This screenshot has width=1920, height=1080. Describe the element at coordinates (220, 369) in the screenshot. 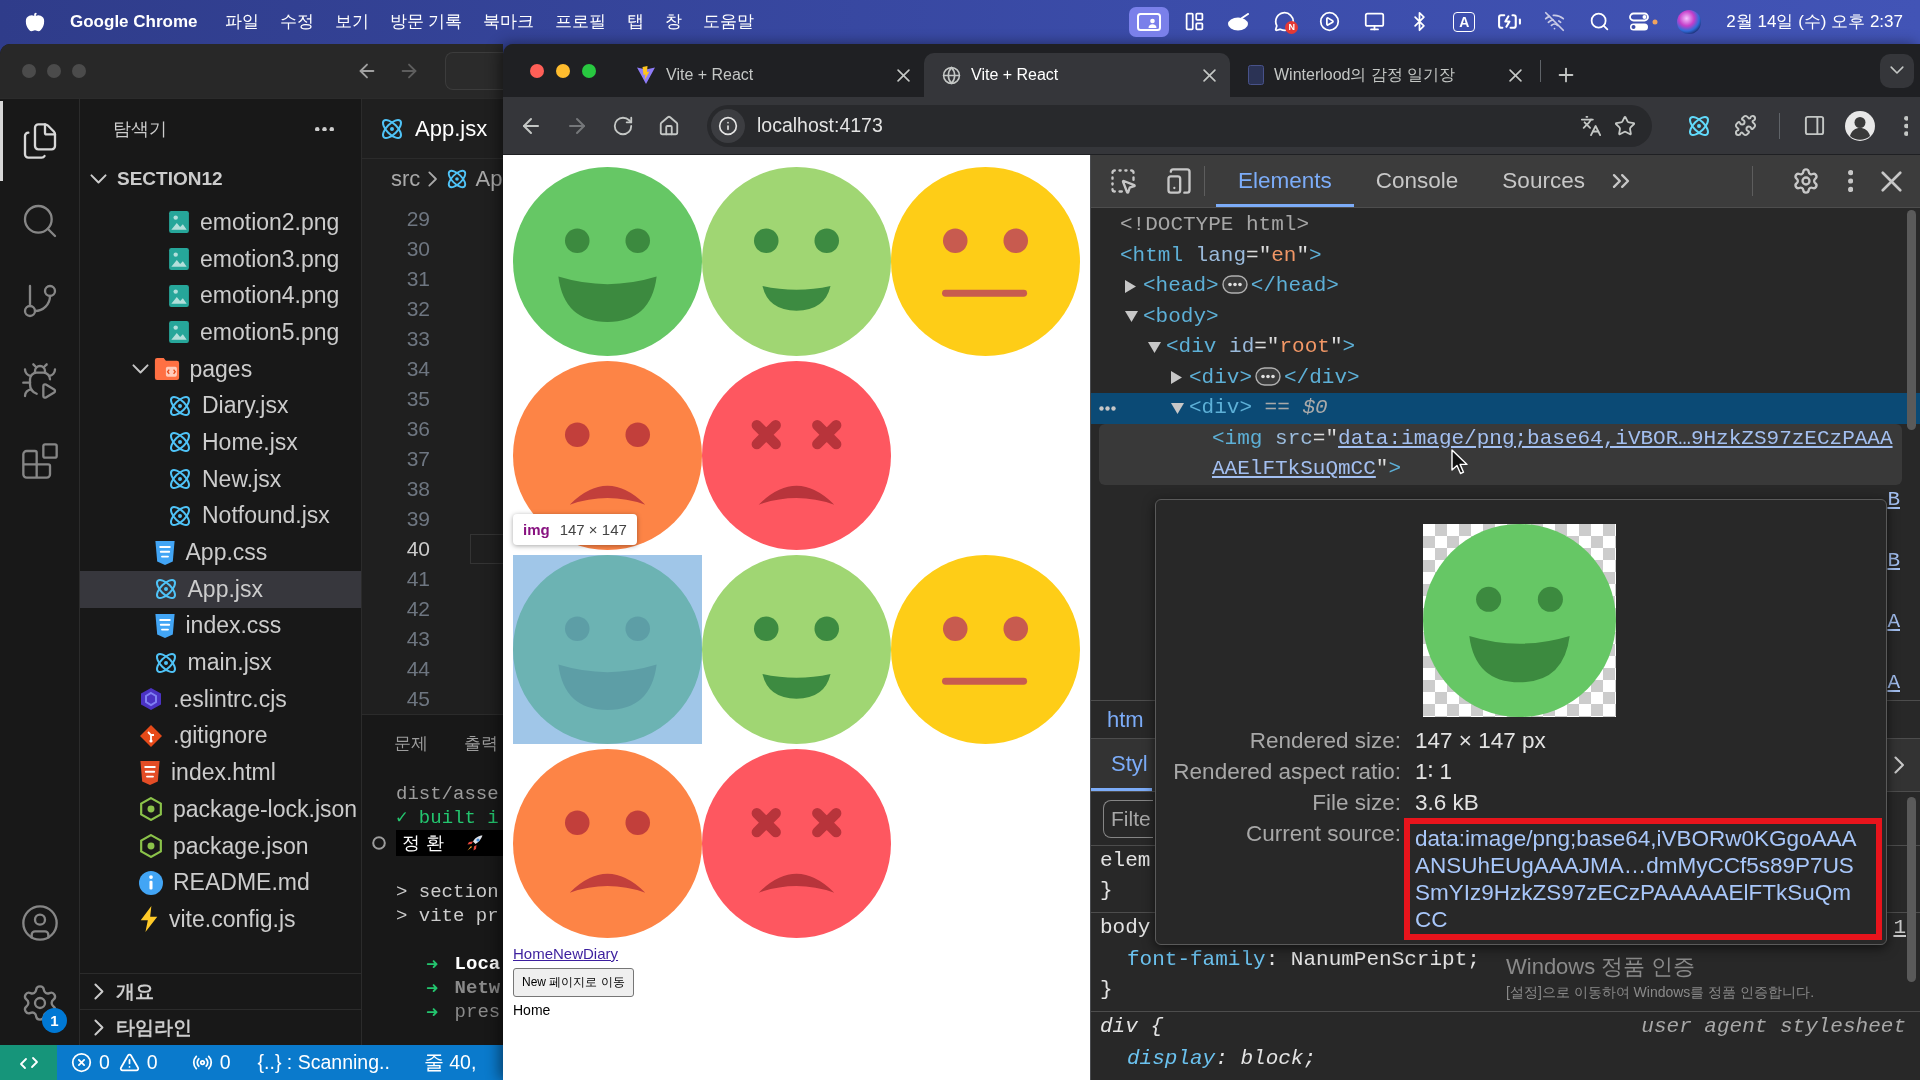

I see `folder-tree-item: pages` at that location.